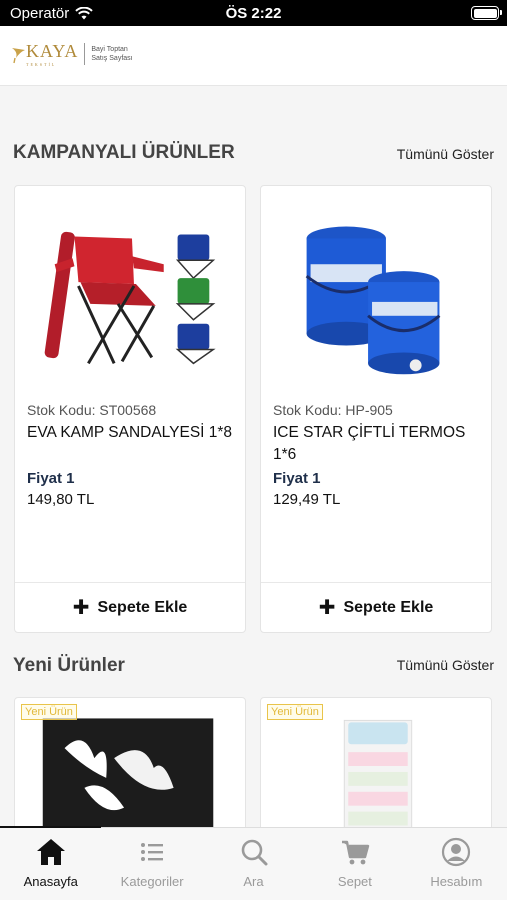 The width and height of the screenshot is (507, 900). What do you see at coordinates (50, 881) in the screenshot?
I see `tab-label: Anasayfa` at bounding box center [50, 881].